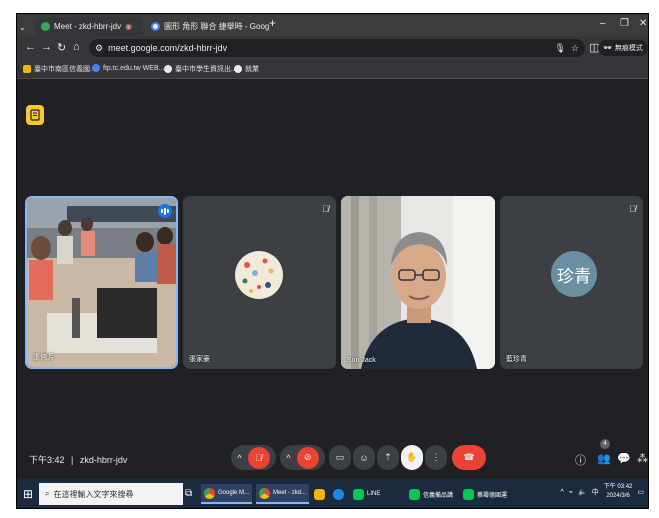 This screenshot has width=659, height=518. Describe the element at coordinates (46, 47) in the screenshot. I see `forward-icon: →` at that location.